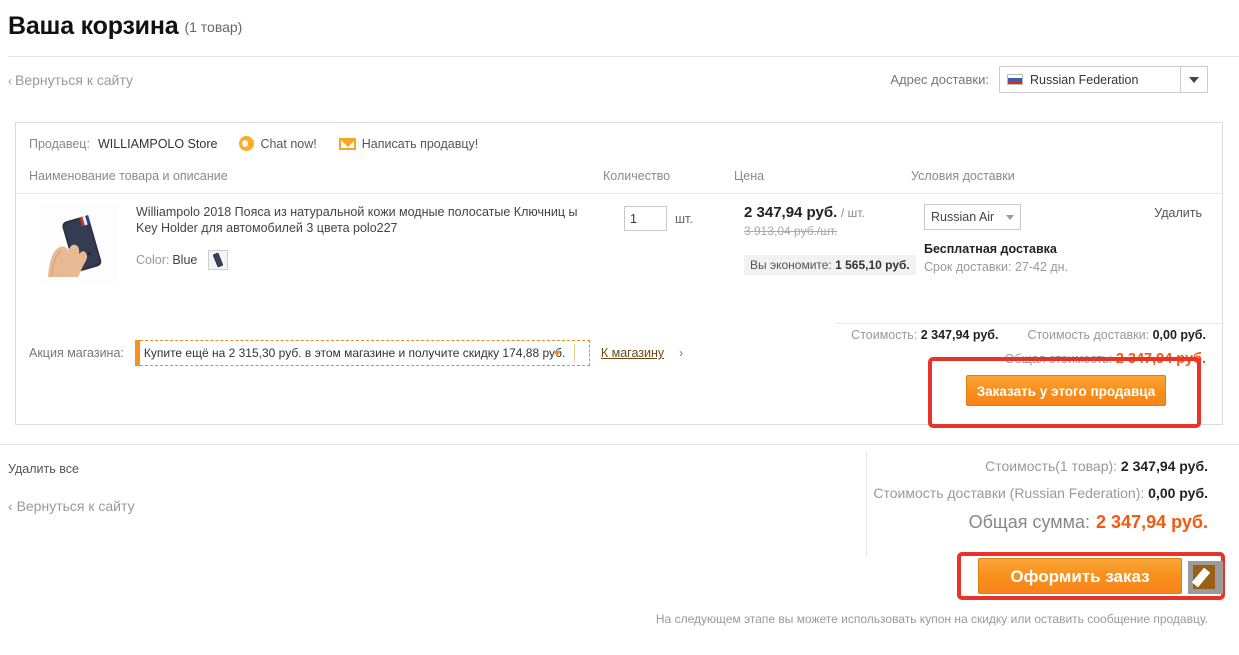 The width and height of the screenshot is (1239, 655). I want to click on back-to-site-link-bottom: ‹ Вернуться к сайту, so click(71, 506).